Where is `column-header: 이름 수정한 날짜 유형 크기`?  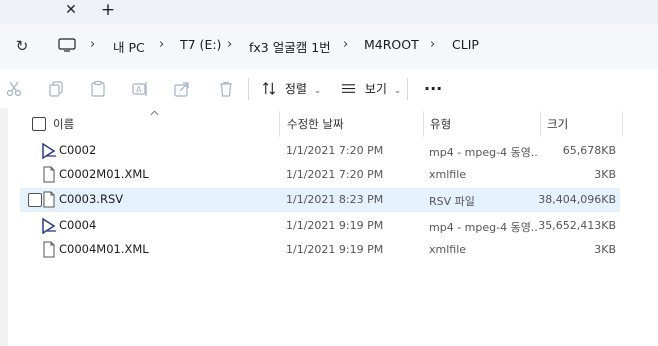
column-header: 이름 수정한 날짜 유형 크기 is located at coordinates (323, 124).